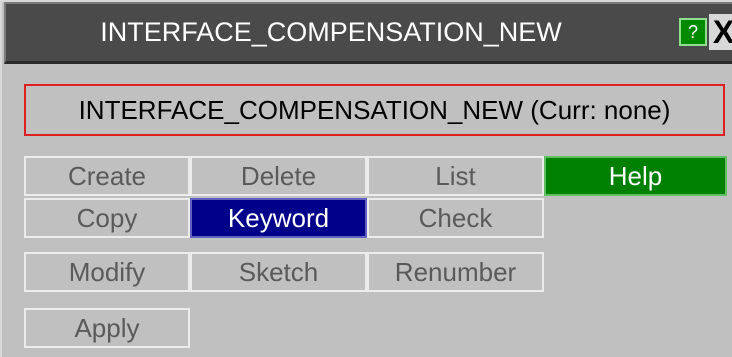 The height and width of the screenshot is (357, 732). What do you see at coordinates (107, 176) in the screenshot?
I see `create-button: Create` at bounding box center [107, 176].